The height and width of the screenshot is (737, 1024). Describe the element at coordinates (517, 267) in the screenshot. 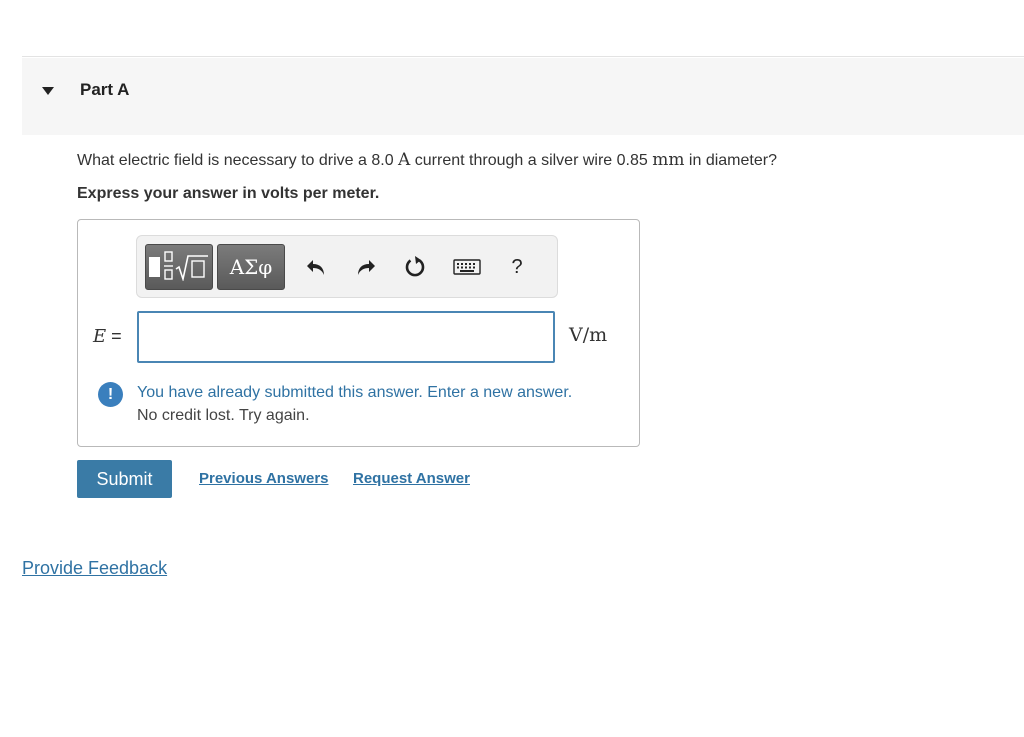

I see `help-button: ?` at that location.